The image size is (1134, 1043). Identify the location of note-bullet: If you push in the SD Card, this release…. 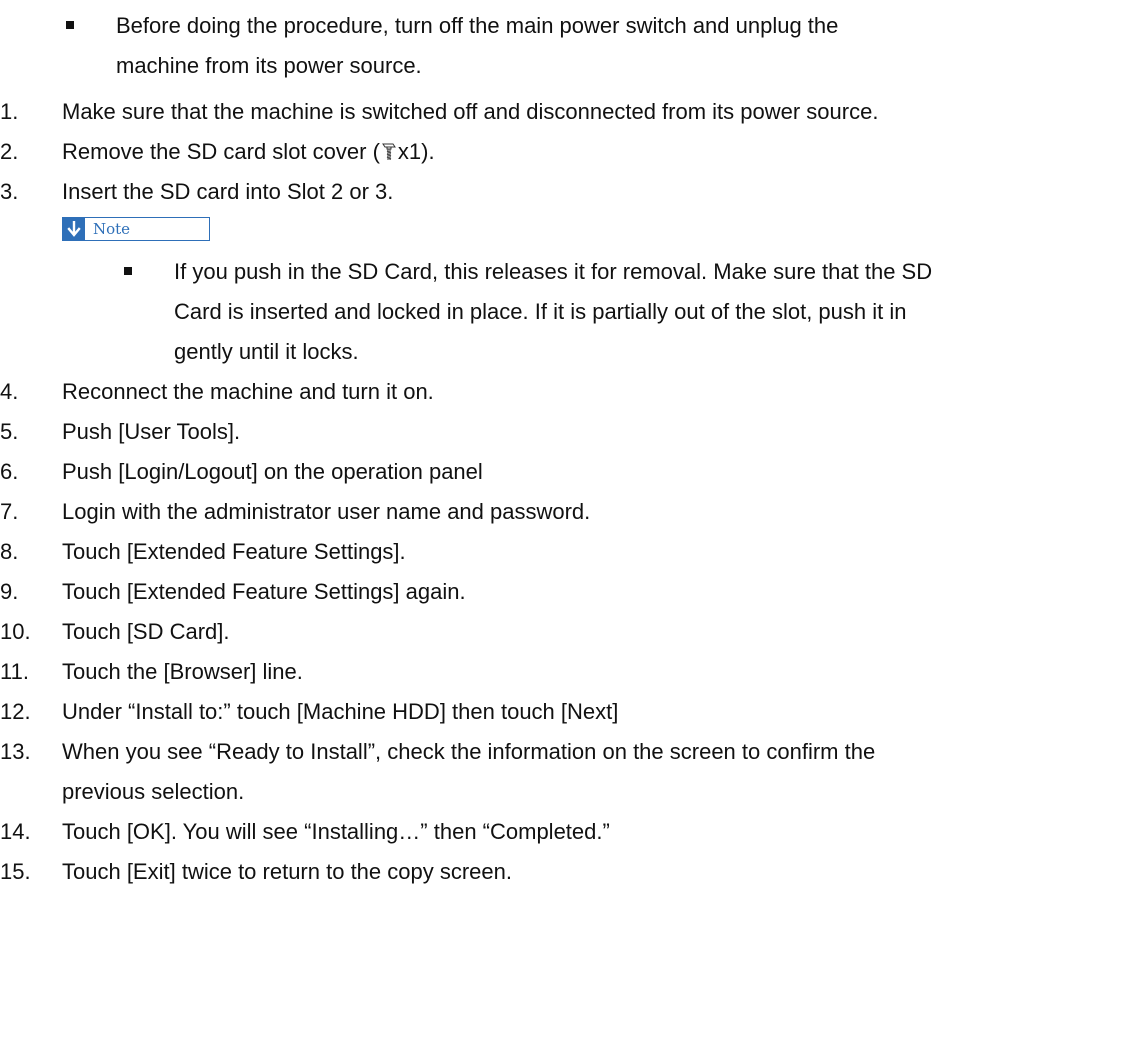
(567, 312).